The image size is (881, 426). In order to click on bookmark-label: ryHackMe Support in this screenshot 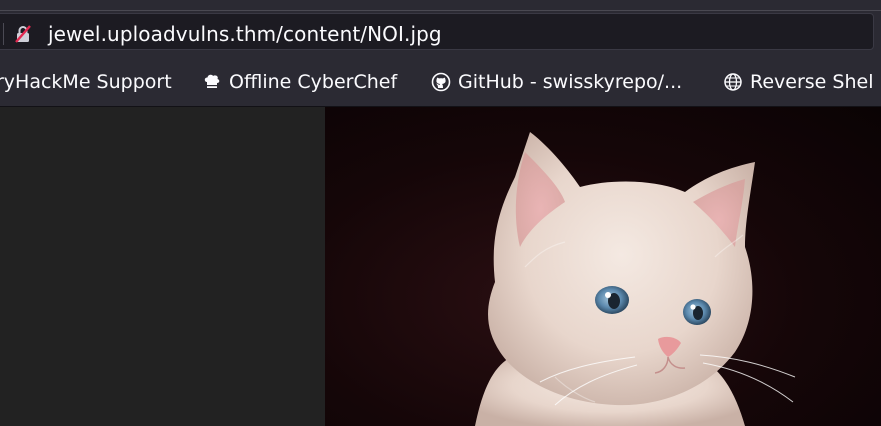, I will do `click(86, 82)`.